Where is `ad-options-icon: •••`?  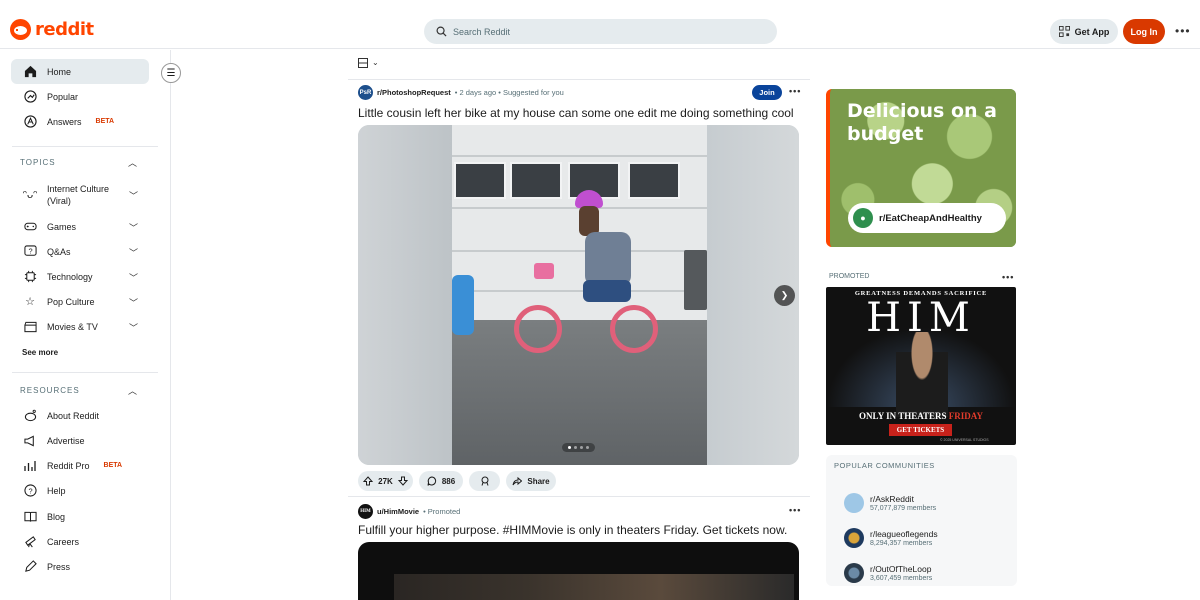 ad-options-icon: ••• is located at coordinates (1008, 277).